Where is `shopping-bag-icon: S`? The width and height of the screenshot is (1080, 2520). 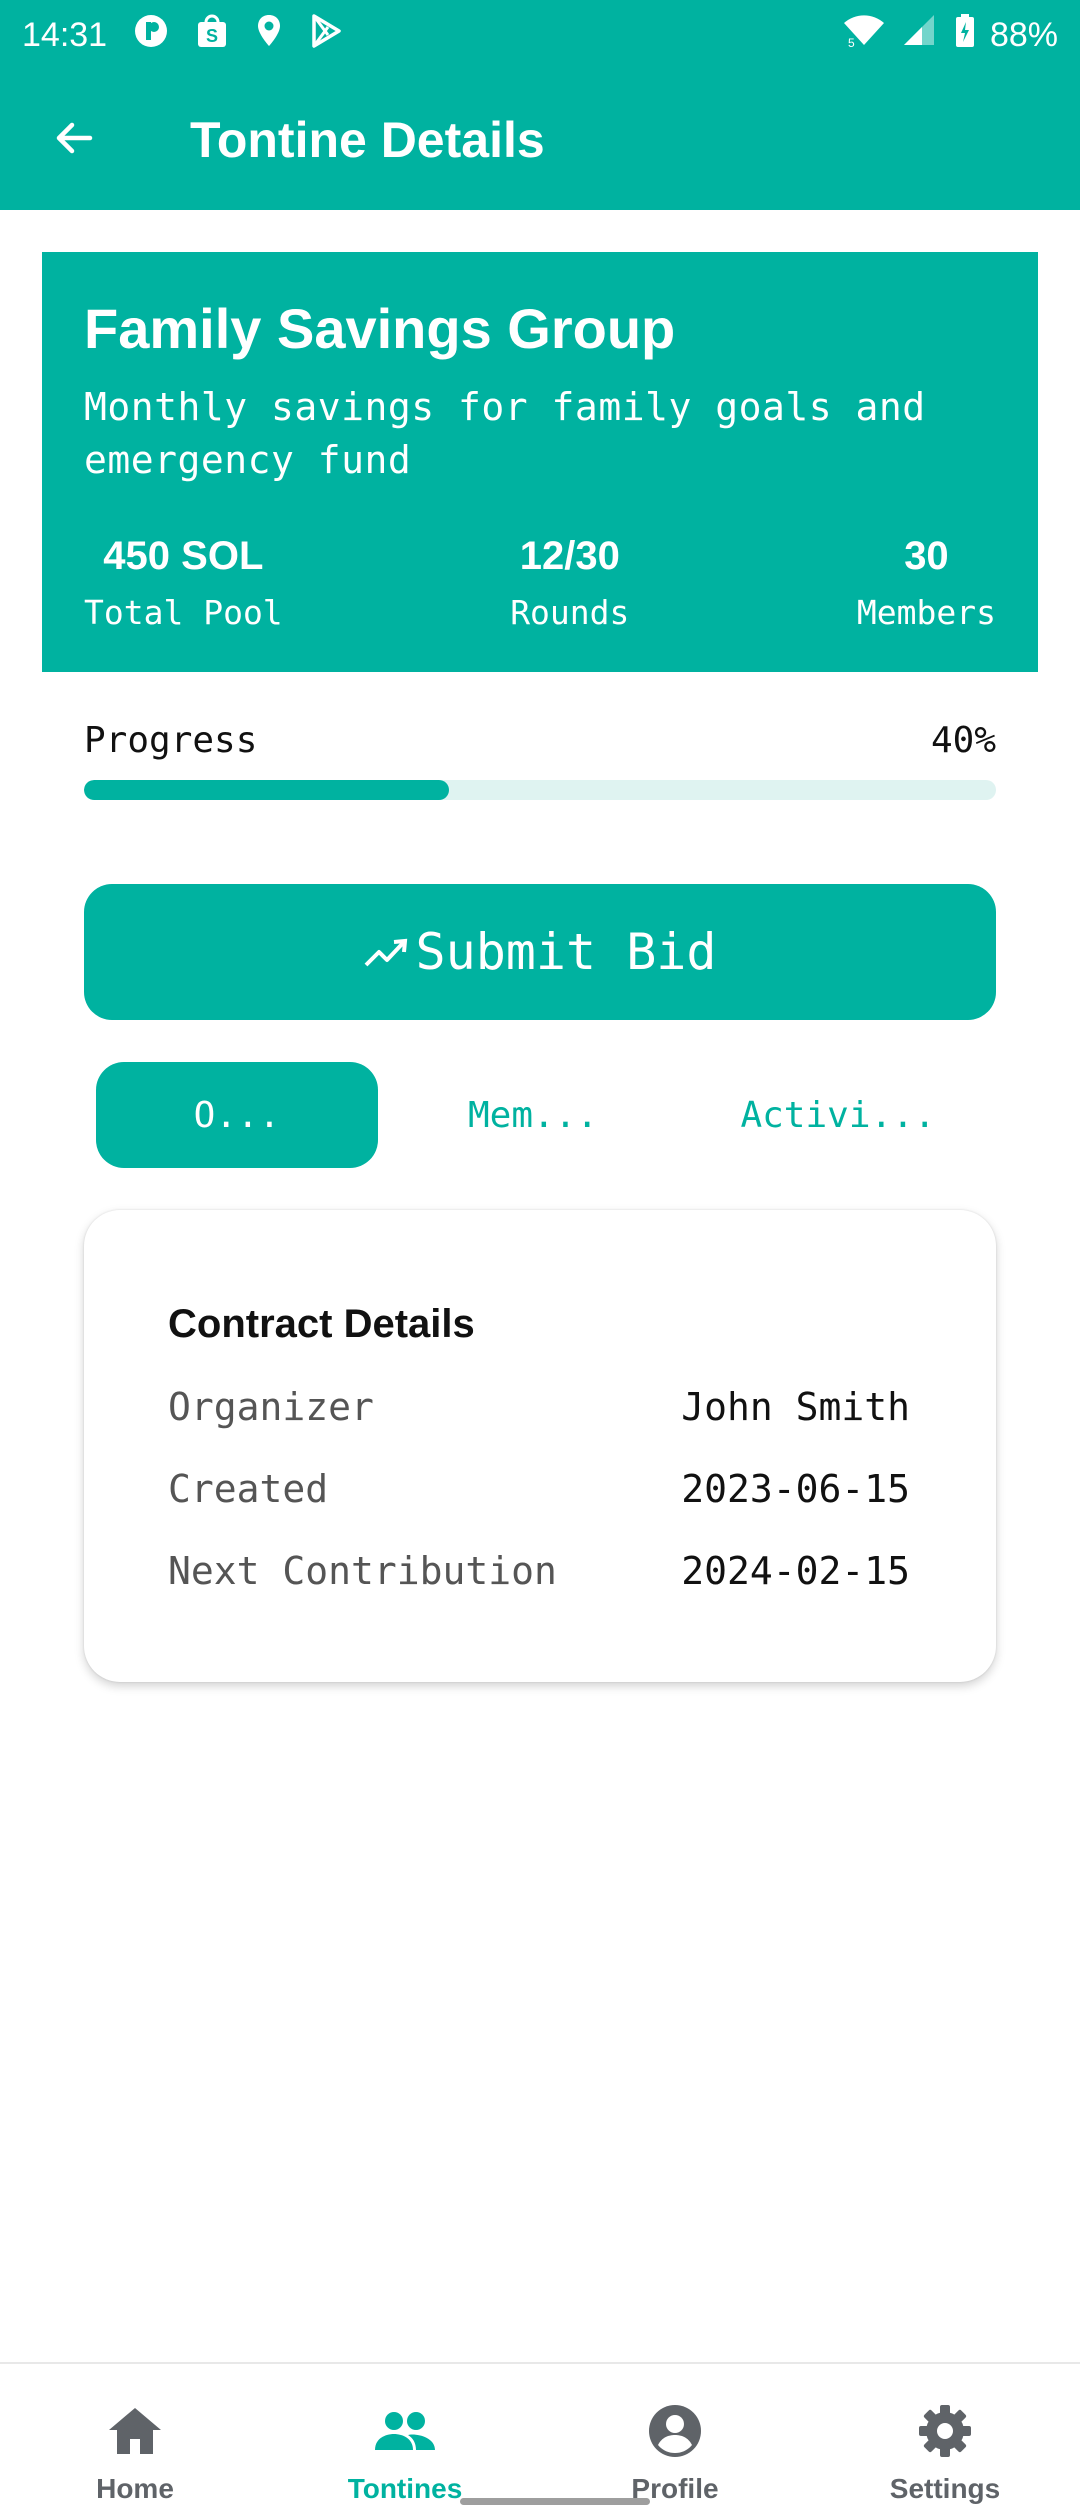
shopping-bag-icon: S is located at coordinates (212, 35).